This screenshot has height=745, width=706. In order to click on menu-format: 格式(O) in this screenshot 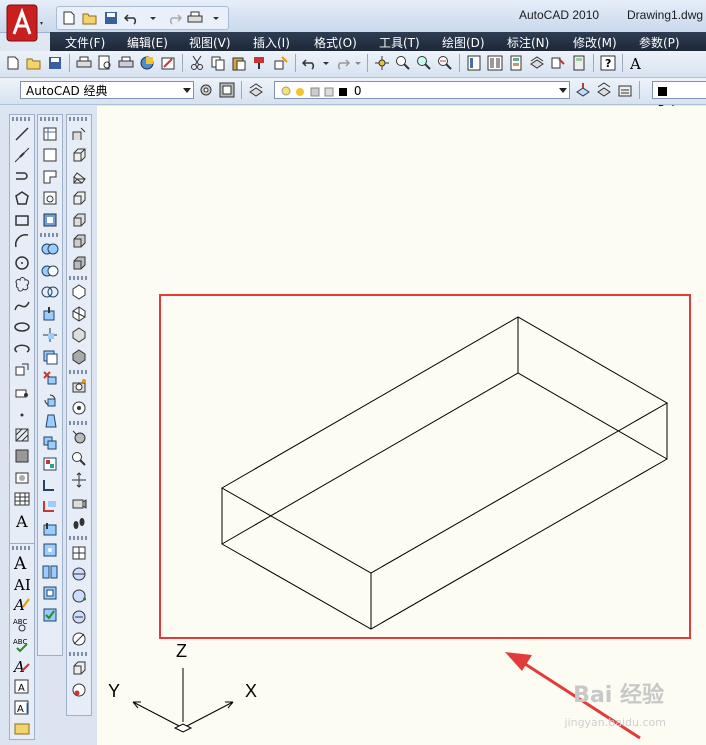, I will do `click(335, 42)`.